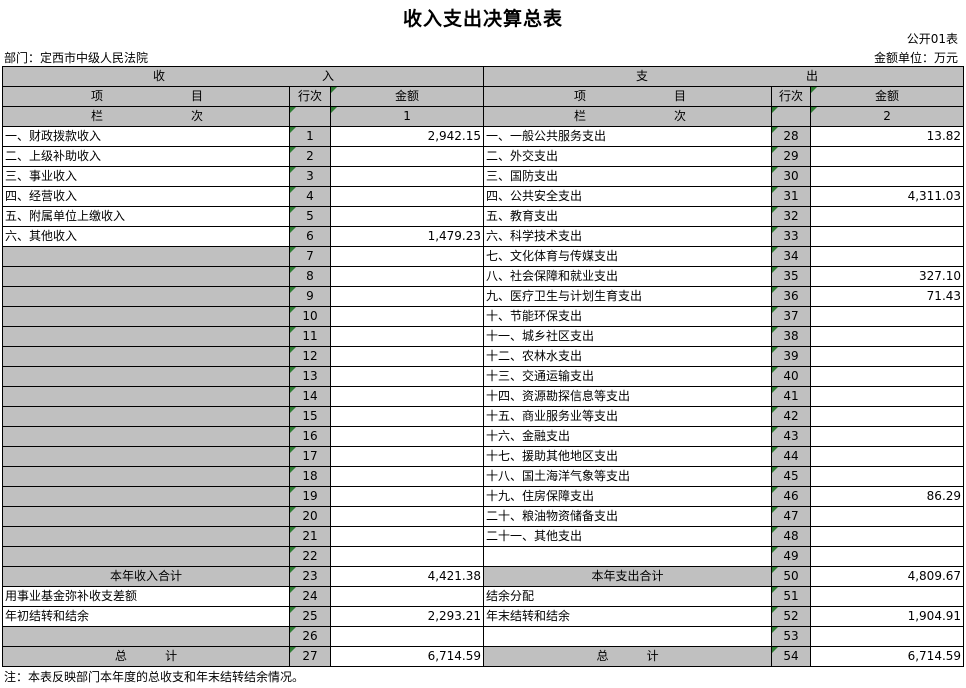 The height and width of the screenshot is (688, 966). I want to click on expense-amount-cell: 71.43, so click(887, 296).